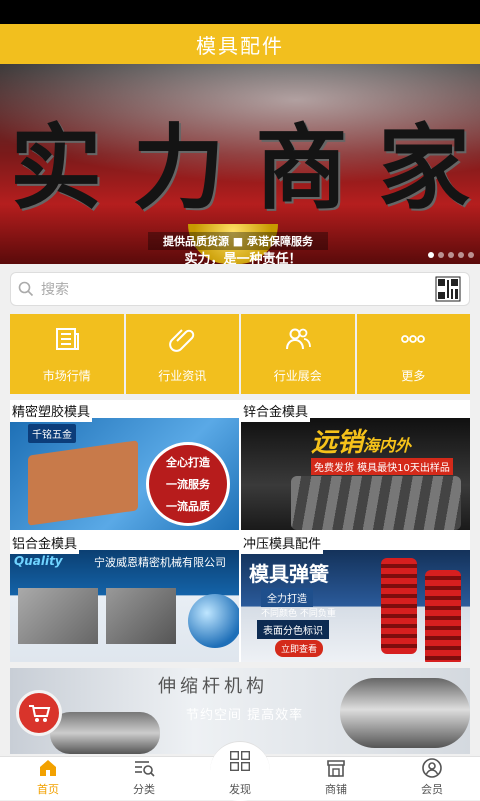 Image resolution: width=480 pixels, height=801 pixels. I want to click on tab-discover: 发现, so click(240, 771).